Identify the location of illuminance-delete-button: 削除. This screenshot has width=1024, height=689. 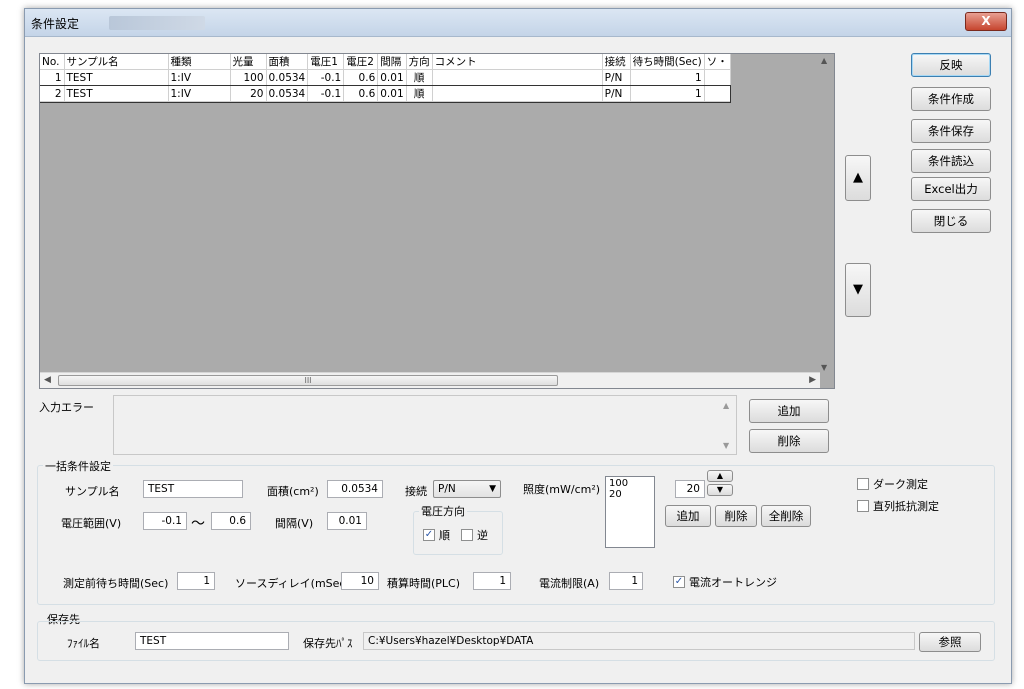
(736, 516).